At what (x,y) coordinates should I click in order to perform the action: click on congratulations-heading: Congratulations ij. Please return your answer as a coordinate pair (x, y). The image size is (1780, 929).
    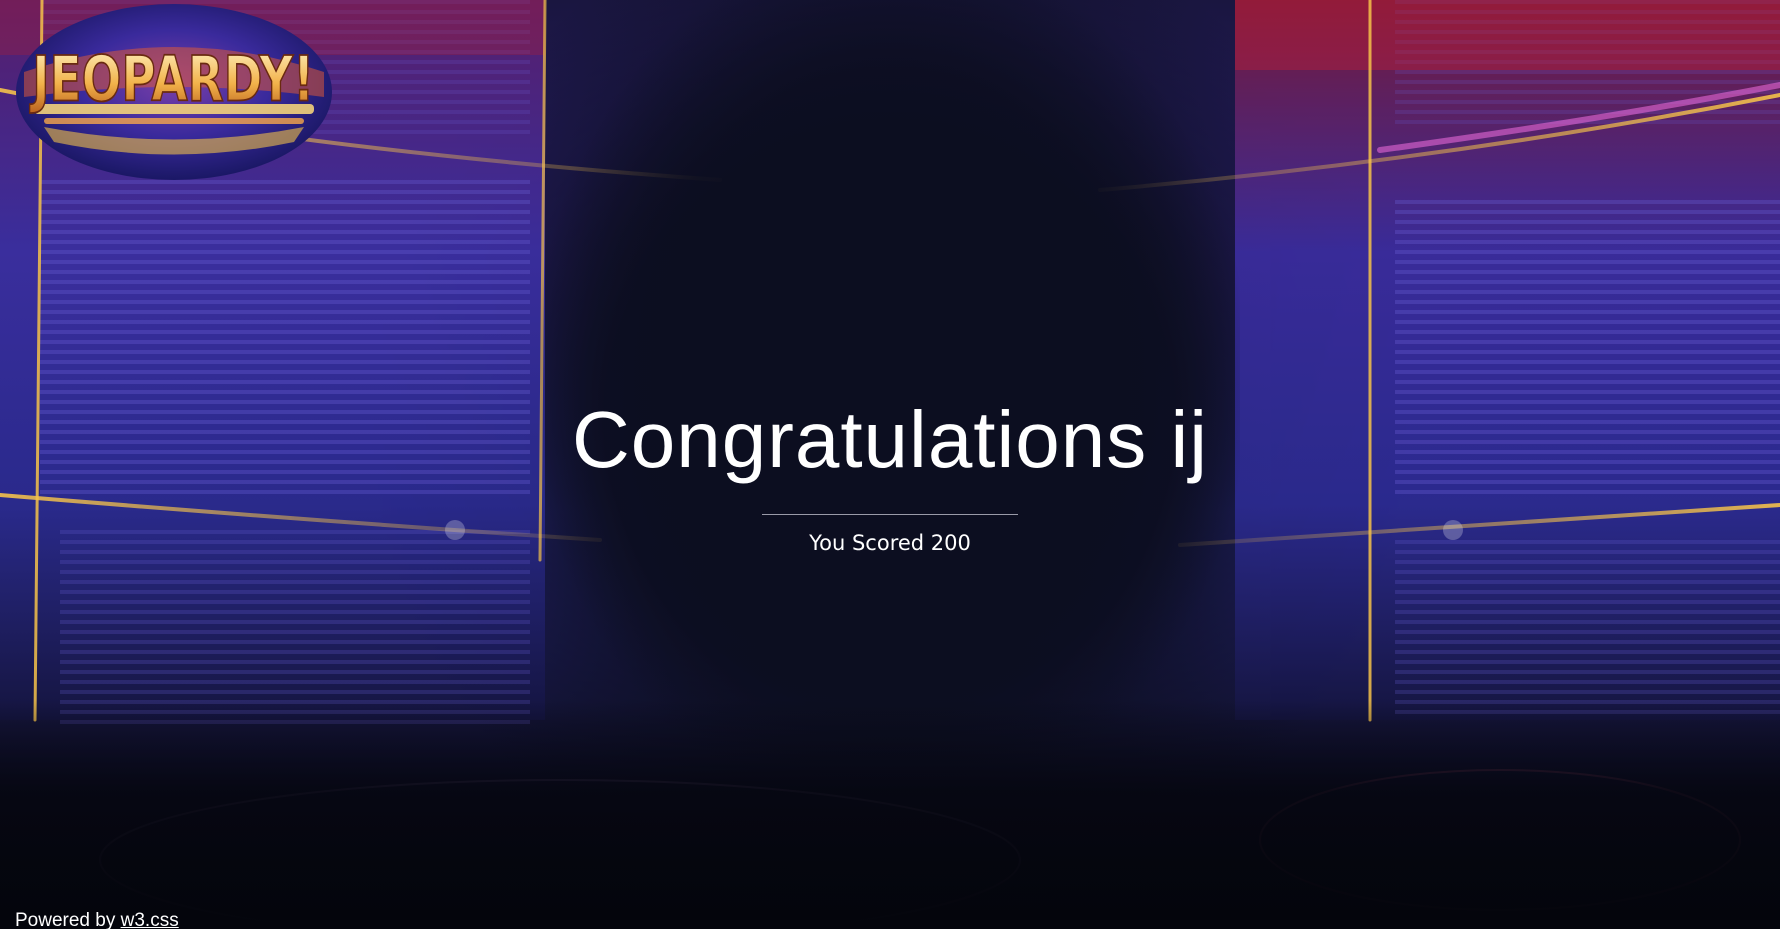
    Looking at the image, I should click on (890, 439).